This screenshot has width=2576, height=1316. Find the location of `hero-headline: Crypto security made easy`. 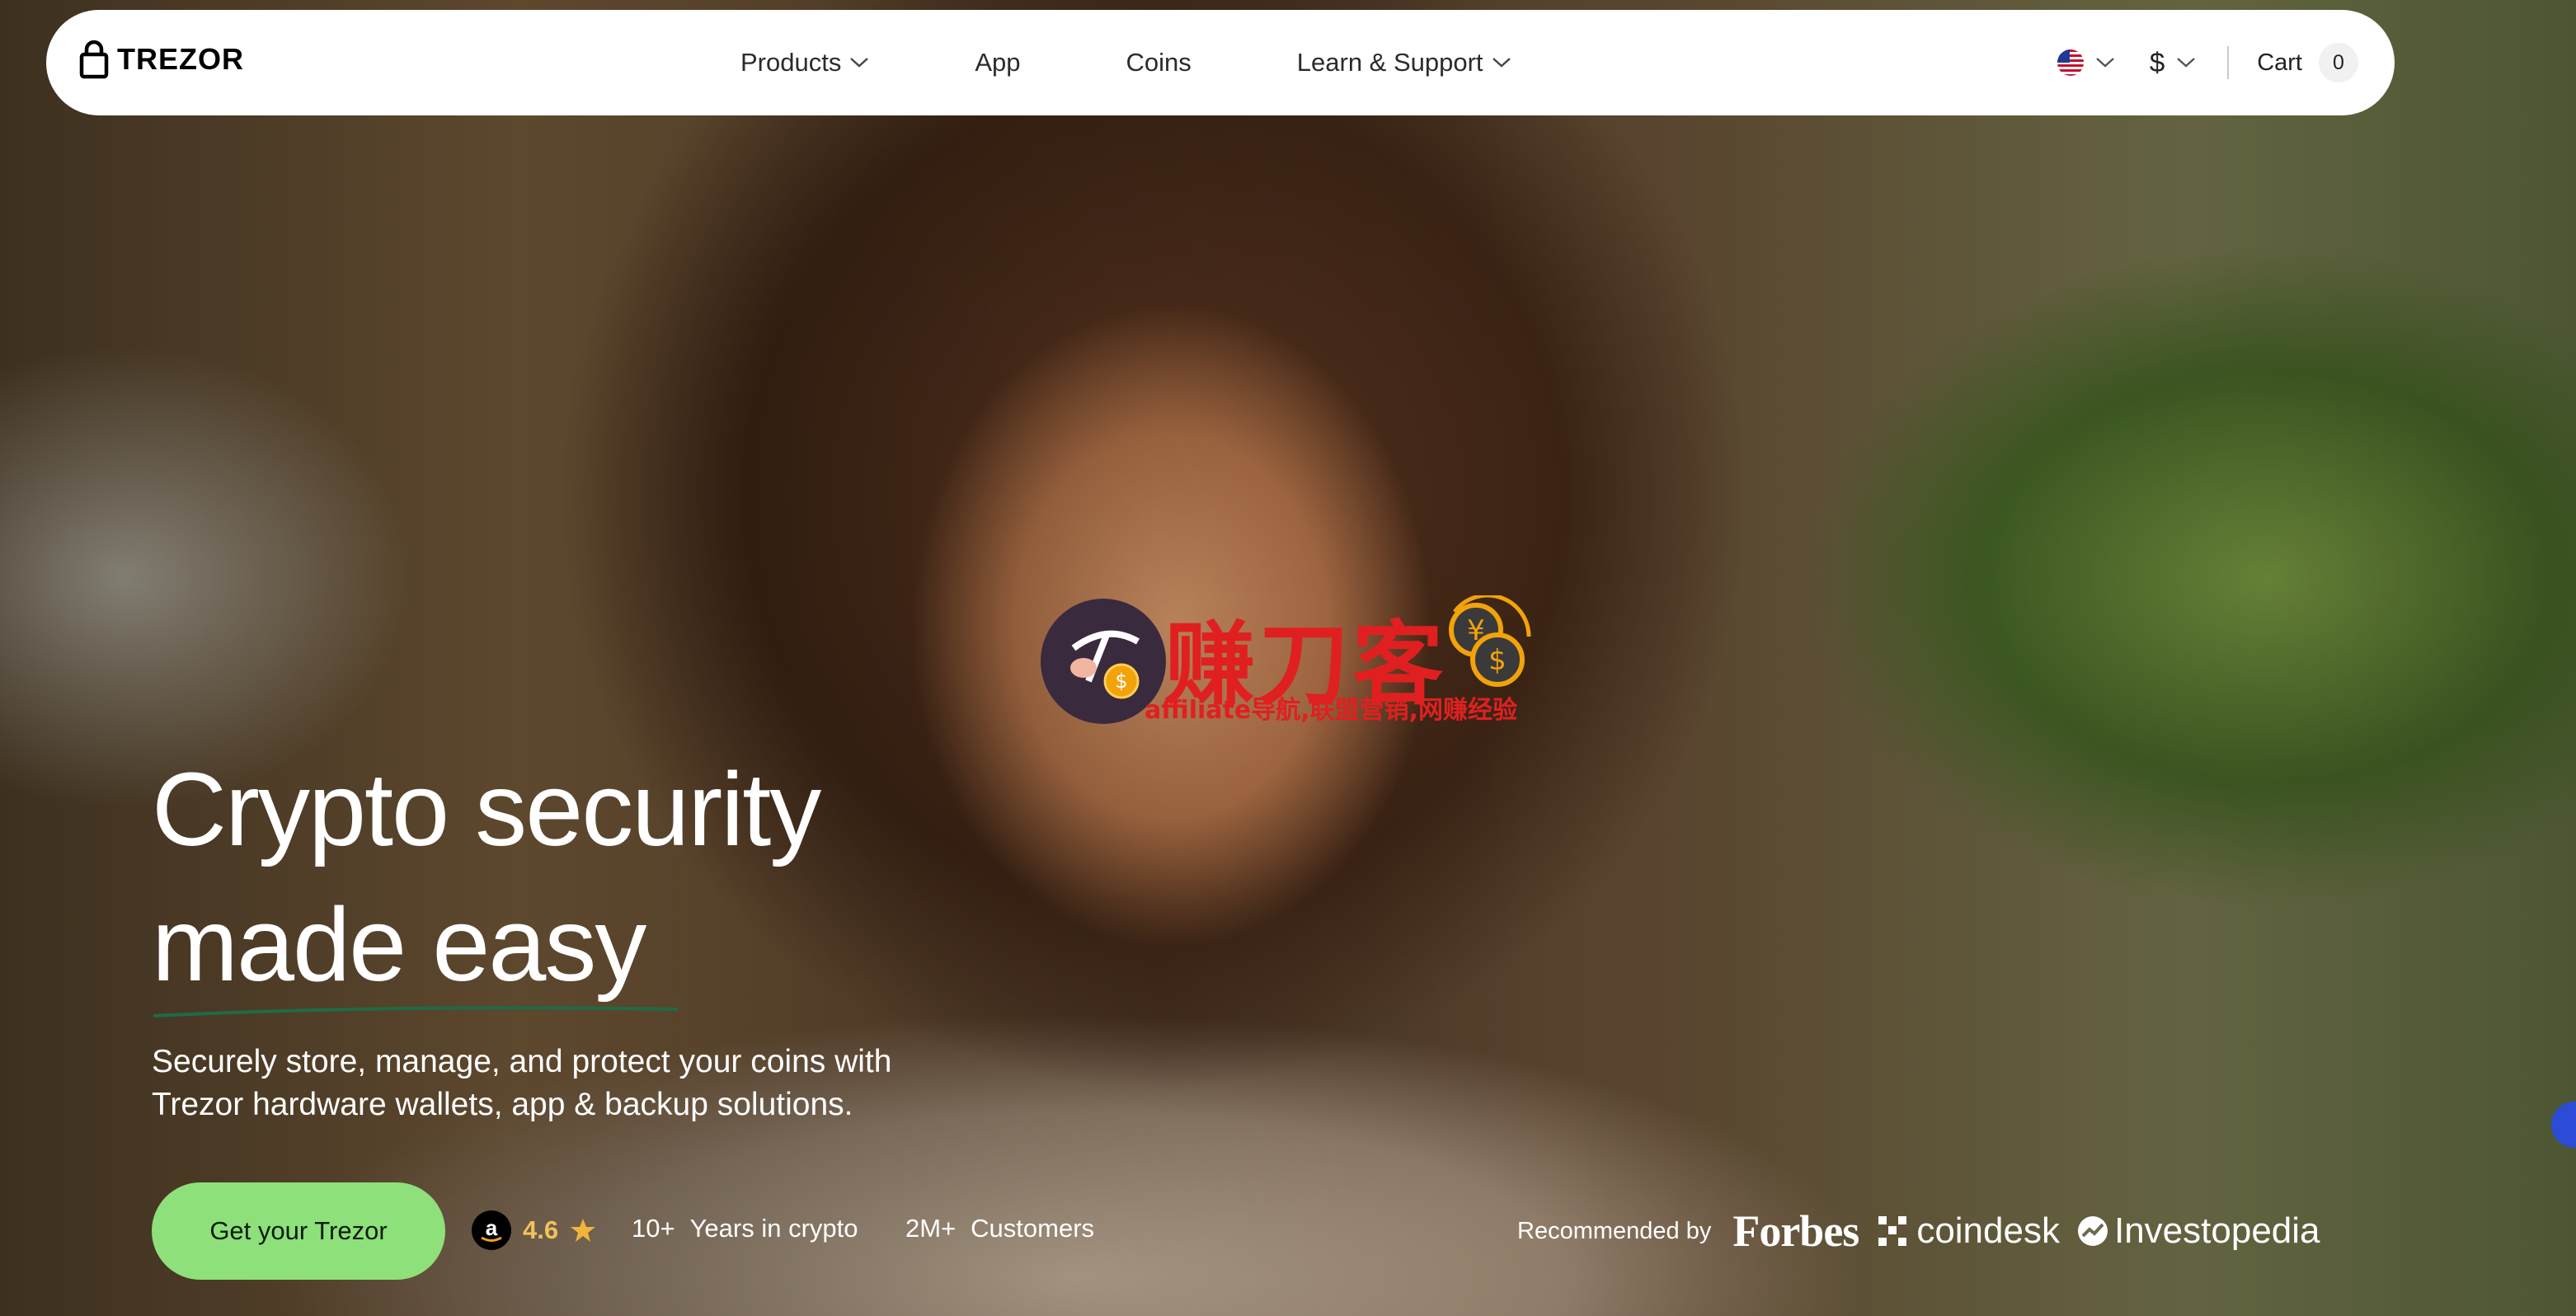

hero-headline: Crypto security made easy is located at coordinates (486, 877).